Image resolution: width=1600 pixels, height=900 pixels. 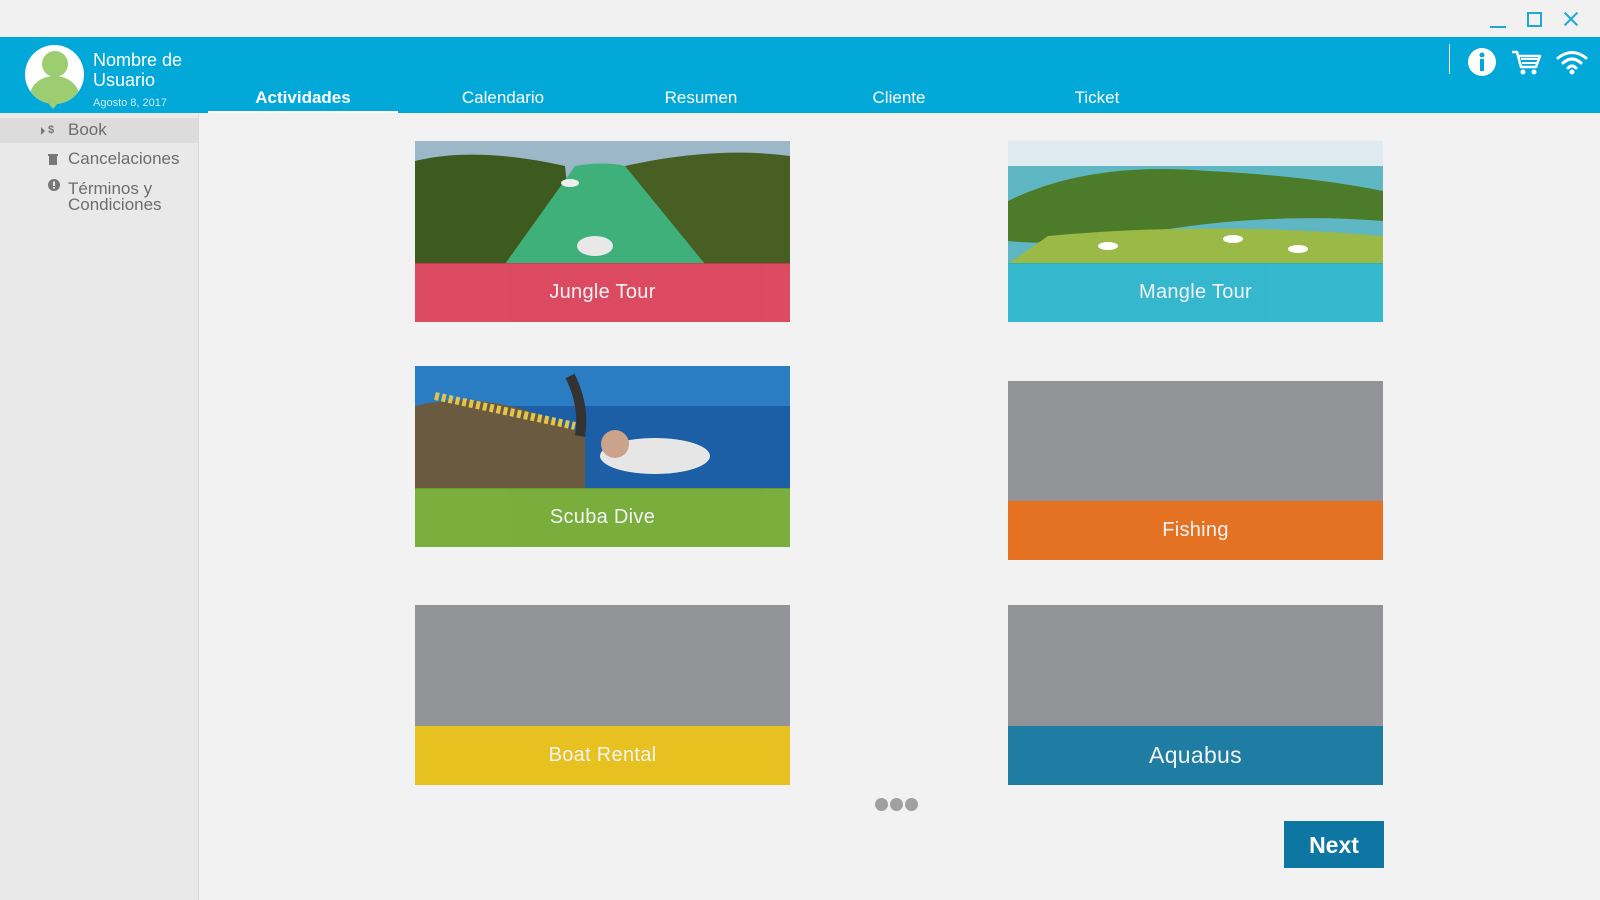 I want to click on avatar-pin-icon, so click(x=53, y=106).